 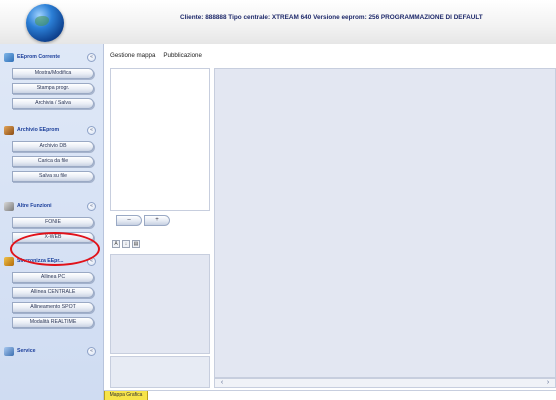 I want to click on modalita-realtime-button: Modalità REALTIME, so click(x=53, y=322).